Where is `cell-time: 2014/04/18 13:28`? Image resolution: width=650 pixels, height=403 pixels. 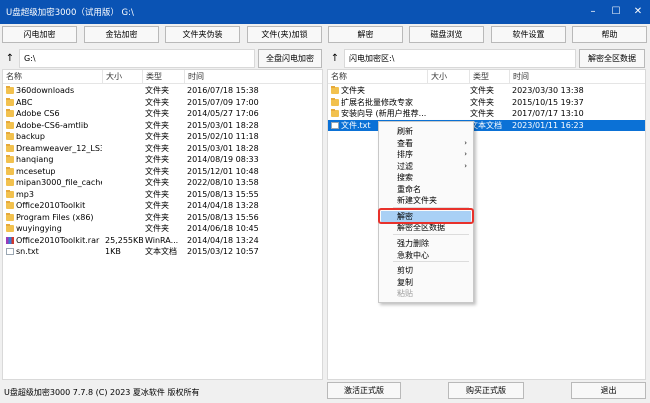 cell-time: 2014/04/18 13:28 is located at coordinates (223, 205).